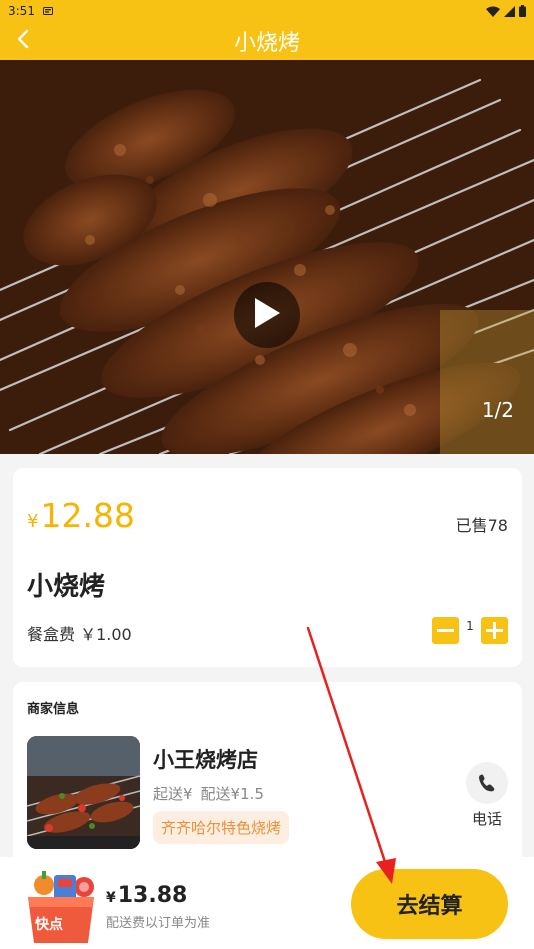 Image resolution: width=534 pixels, height=949 pixels. What do you see at coordinates (152, 895) in the screenshot?
I see `total-amount: 13.88` at bounding box center [152, 895].